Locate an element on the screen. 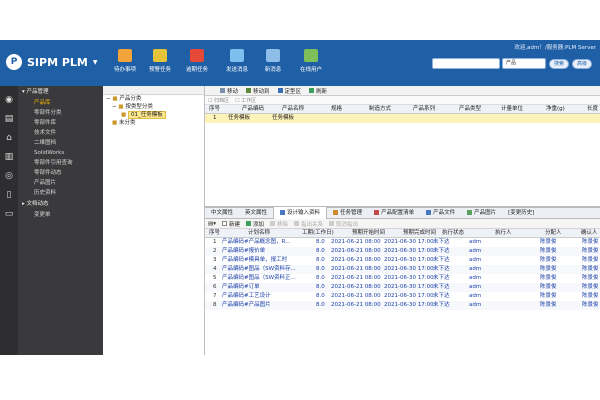 The height and width of the screenshot is (400, 600). row-number: 6 is located at coordinates (215, 287).